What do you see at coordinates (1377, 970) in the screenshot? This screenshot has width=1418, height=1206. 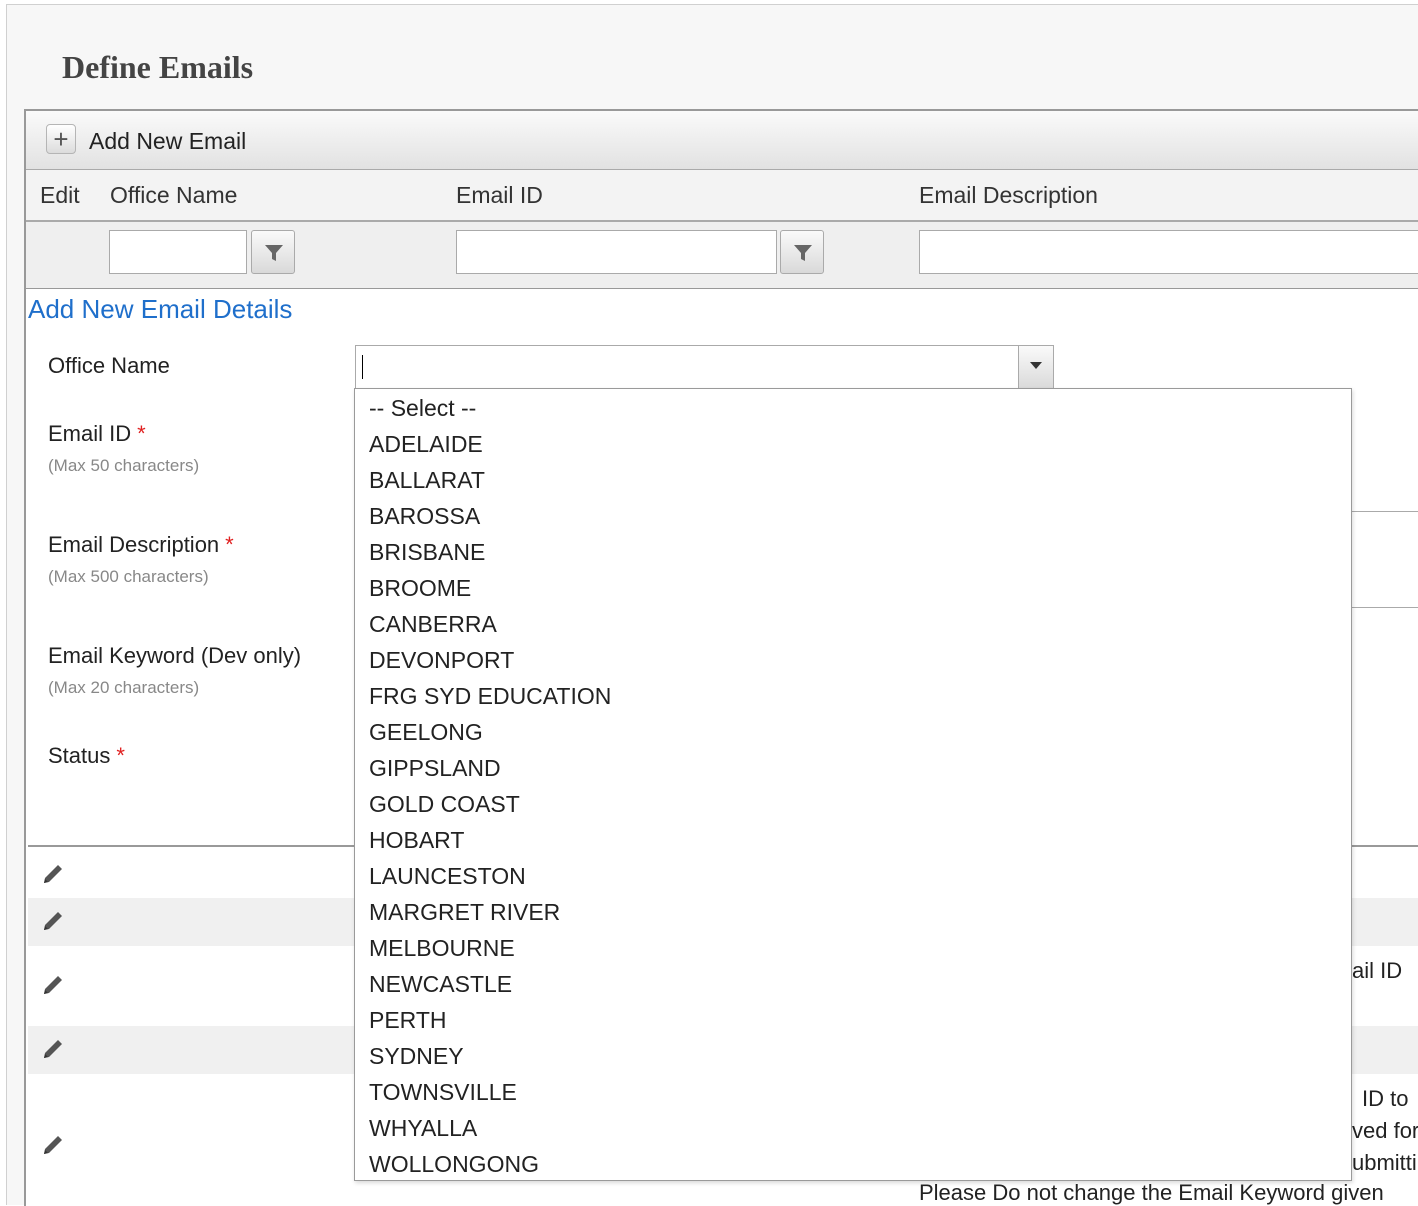 I see `row-text-fragment: ail ID` at bounding box center [1377, 970].